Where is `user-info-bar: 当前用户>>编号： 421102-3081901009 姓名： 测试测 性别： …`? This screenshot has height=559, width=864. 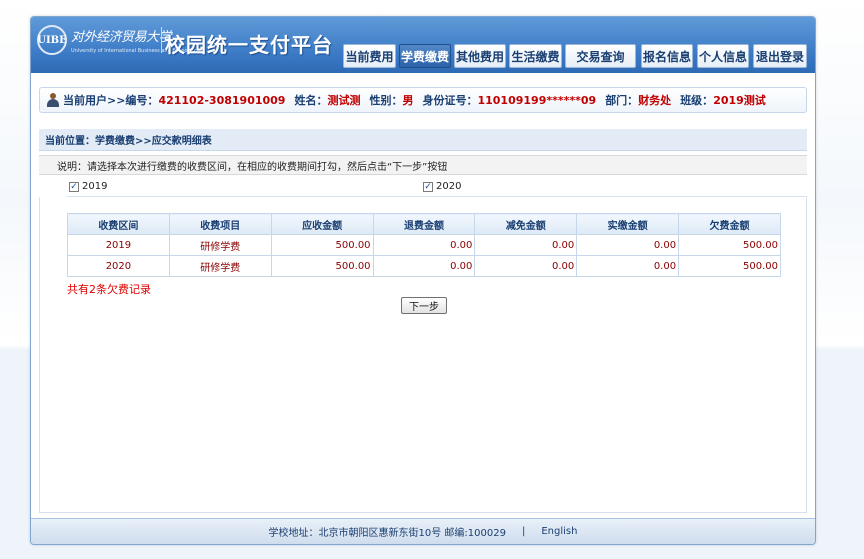
user-info-bar: 当前用户>>编号： 421102-3081901009 姓名： 测试测 性别： … is located at coordinates (423, 100).